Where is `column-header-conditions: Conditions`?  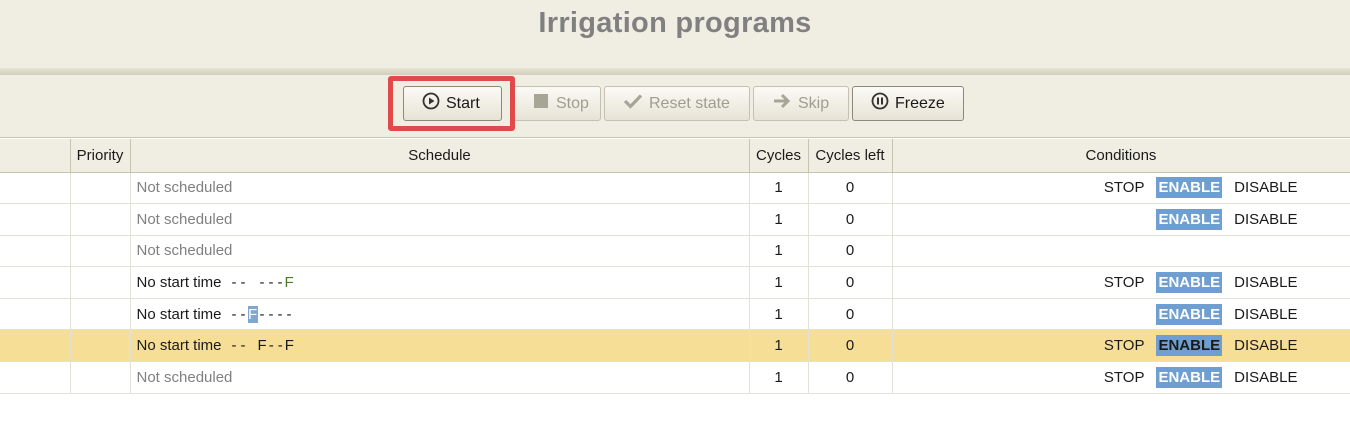 column-header-conditions: Conditions is located at coordinates (1121, 156).